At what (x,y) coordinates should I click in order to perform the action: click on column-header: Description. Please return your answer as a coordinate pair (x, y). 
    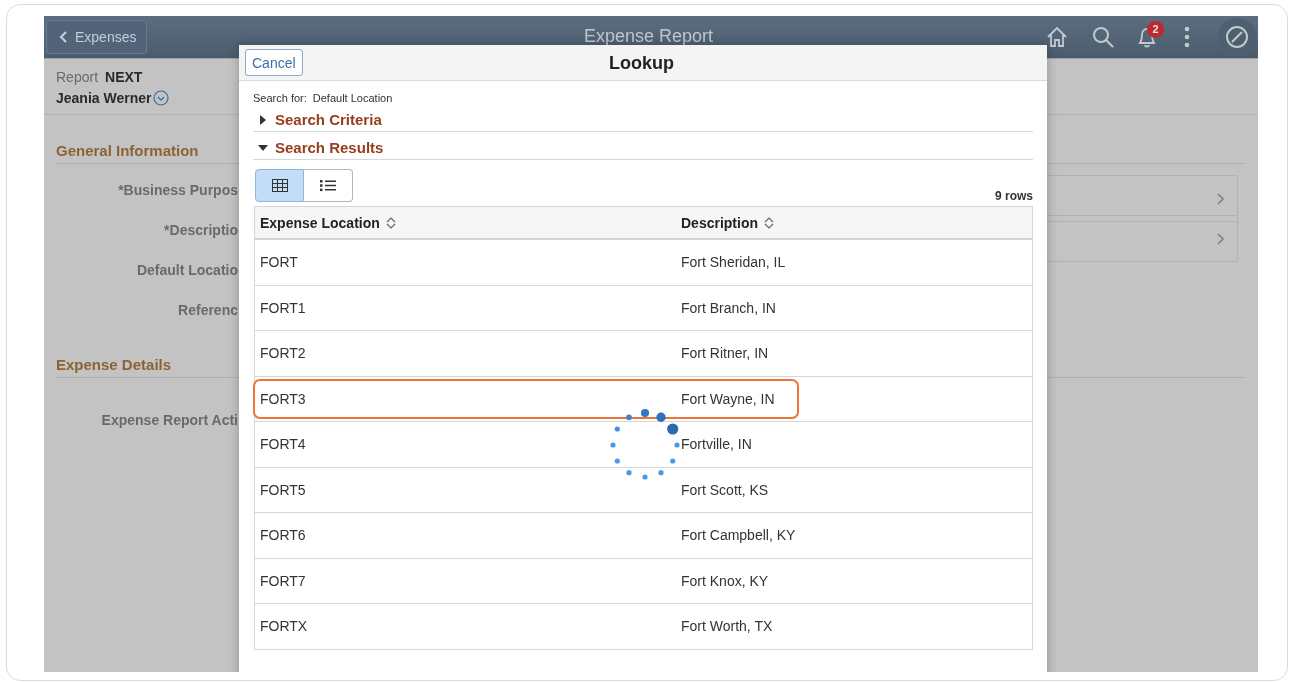
    Looking at the image, I should click on (725, 222).